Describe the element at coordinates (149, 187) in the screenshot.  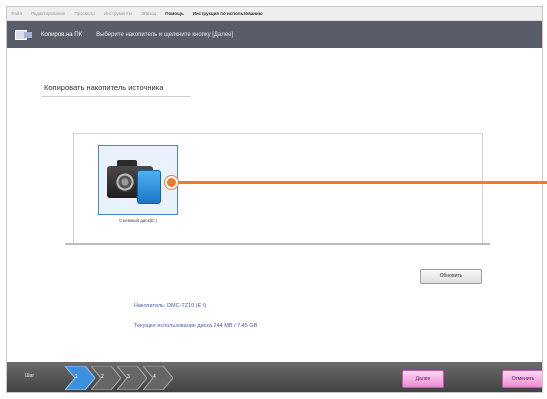
I see `sd-card-icon` at that location.